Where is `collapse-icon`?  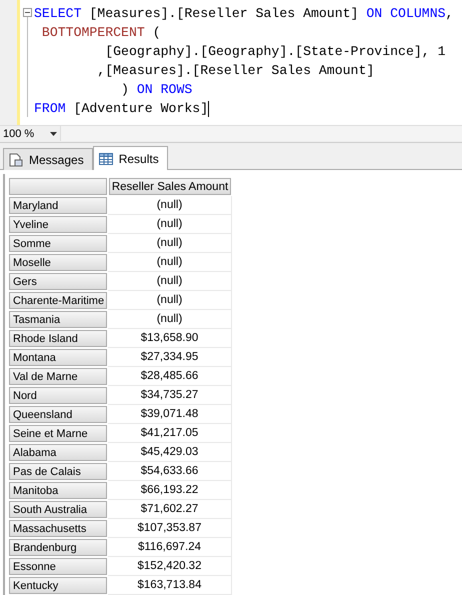 collapse-icon is located at coordinates (27, 12).